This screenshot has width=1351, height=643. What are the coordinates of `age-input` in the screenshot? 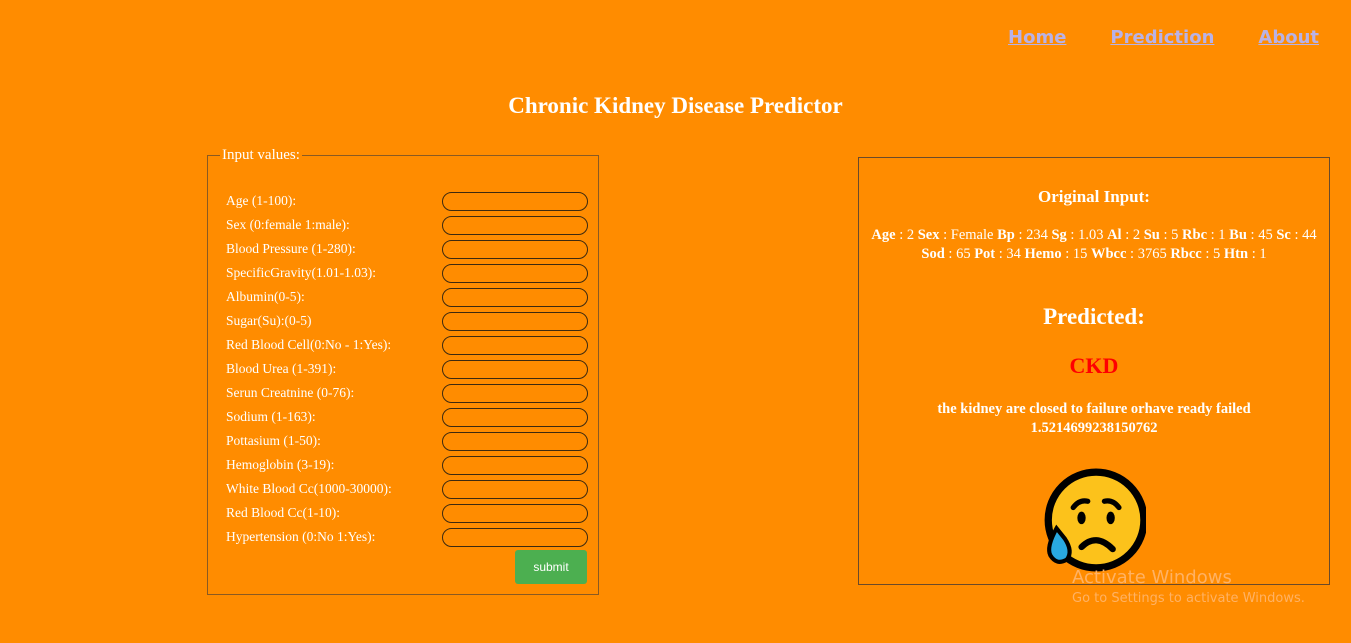 It's located at (515, 201).